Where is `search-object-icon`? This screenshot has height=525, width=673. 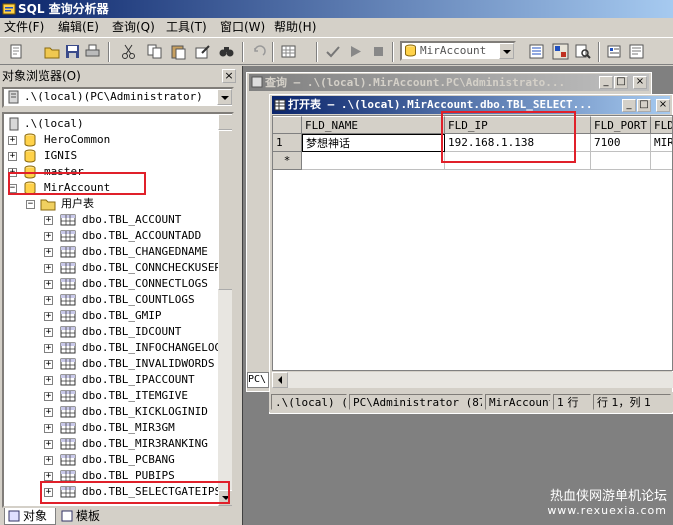
search-object-icon is located at coordinates (582, 51).